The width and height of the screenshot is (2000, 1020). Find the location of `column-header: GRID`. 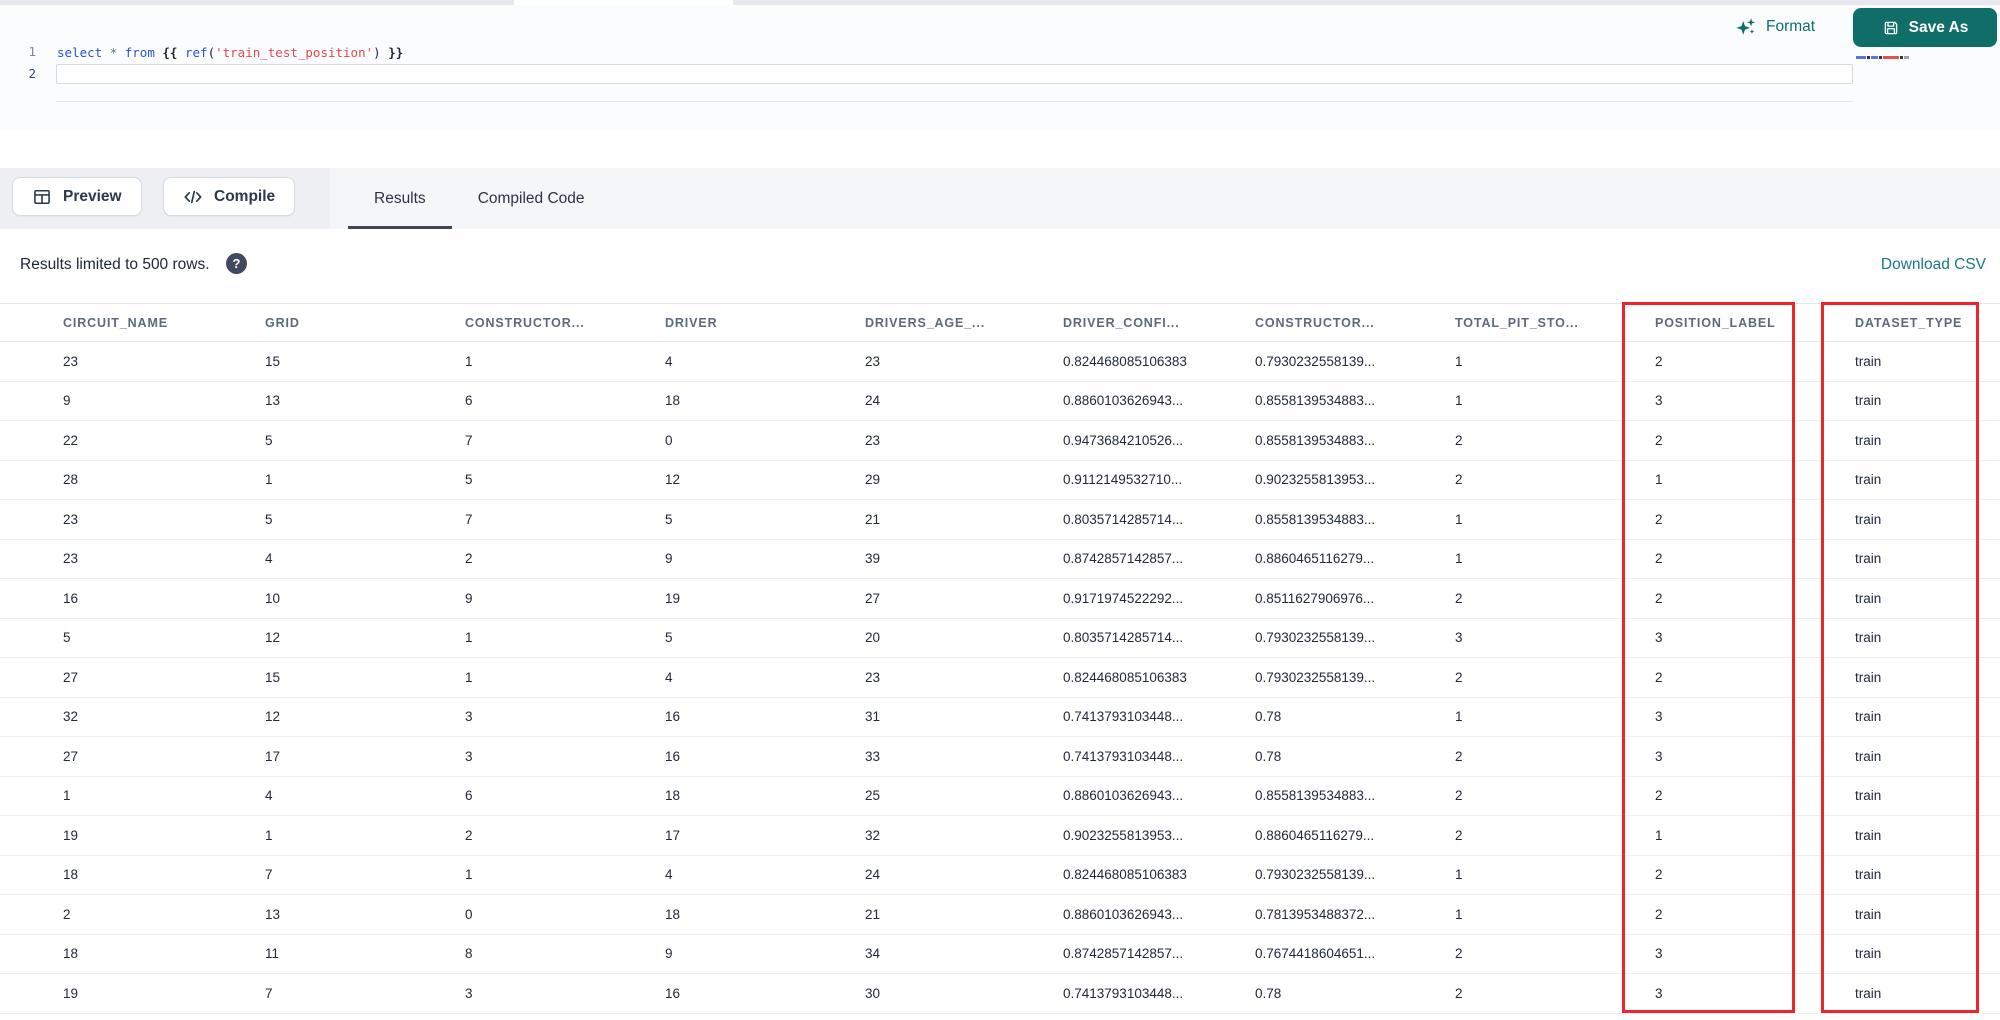

column-header: GRID is located at coordinates (365, 323).